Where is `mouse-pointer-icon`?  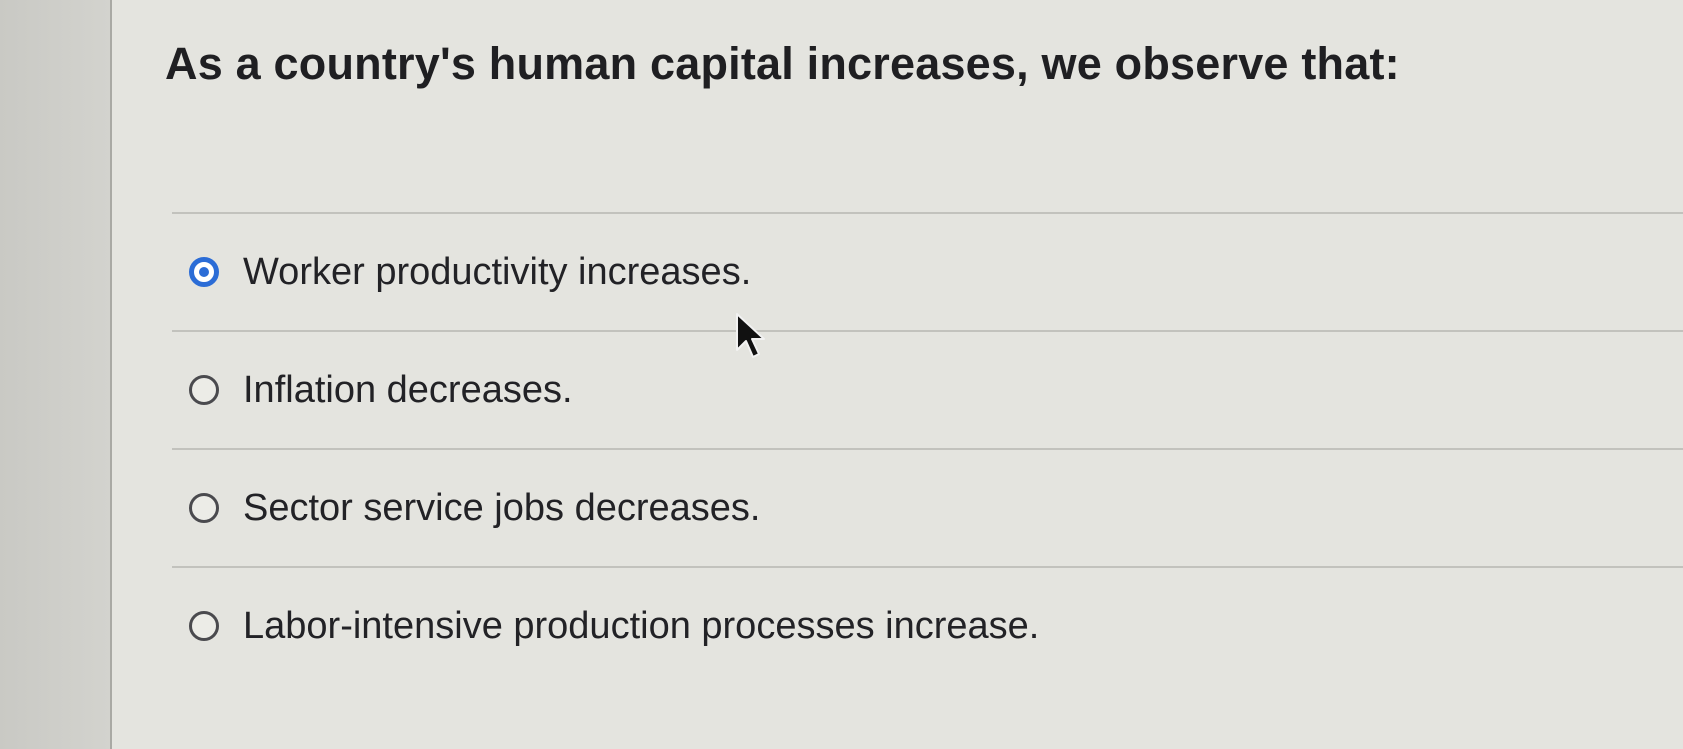 mouse-pointer-icon is located at coordinates (750, 335).